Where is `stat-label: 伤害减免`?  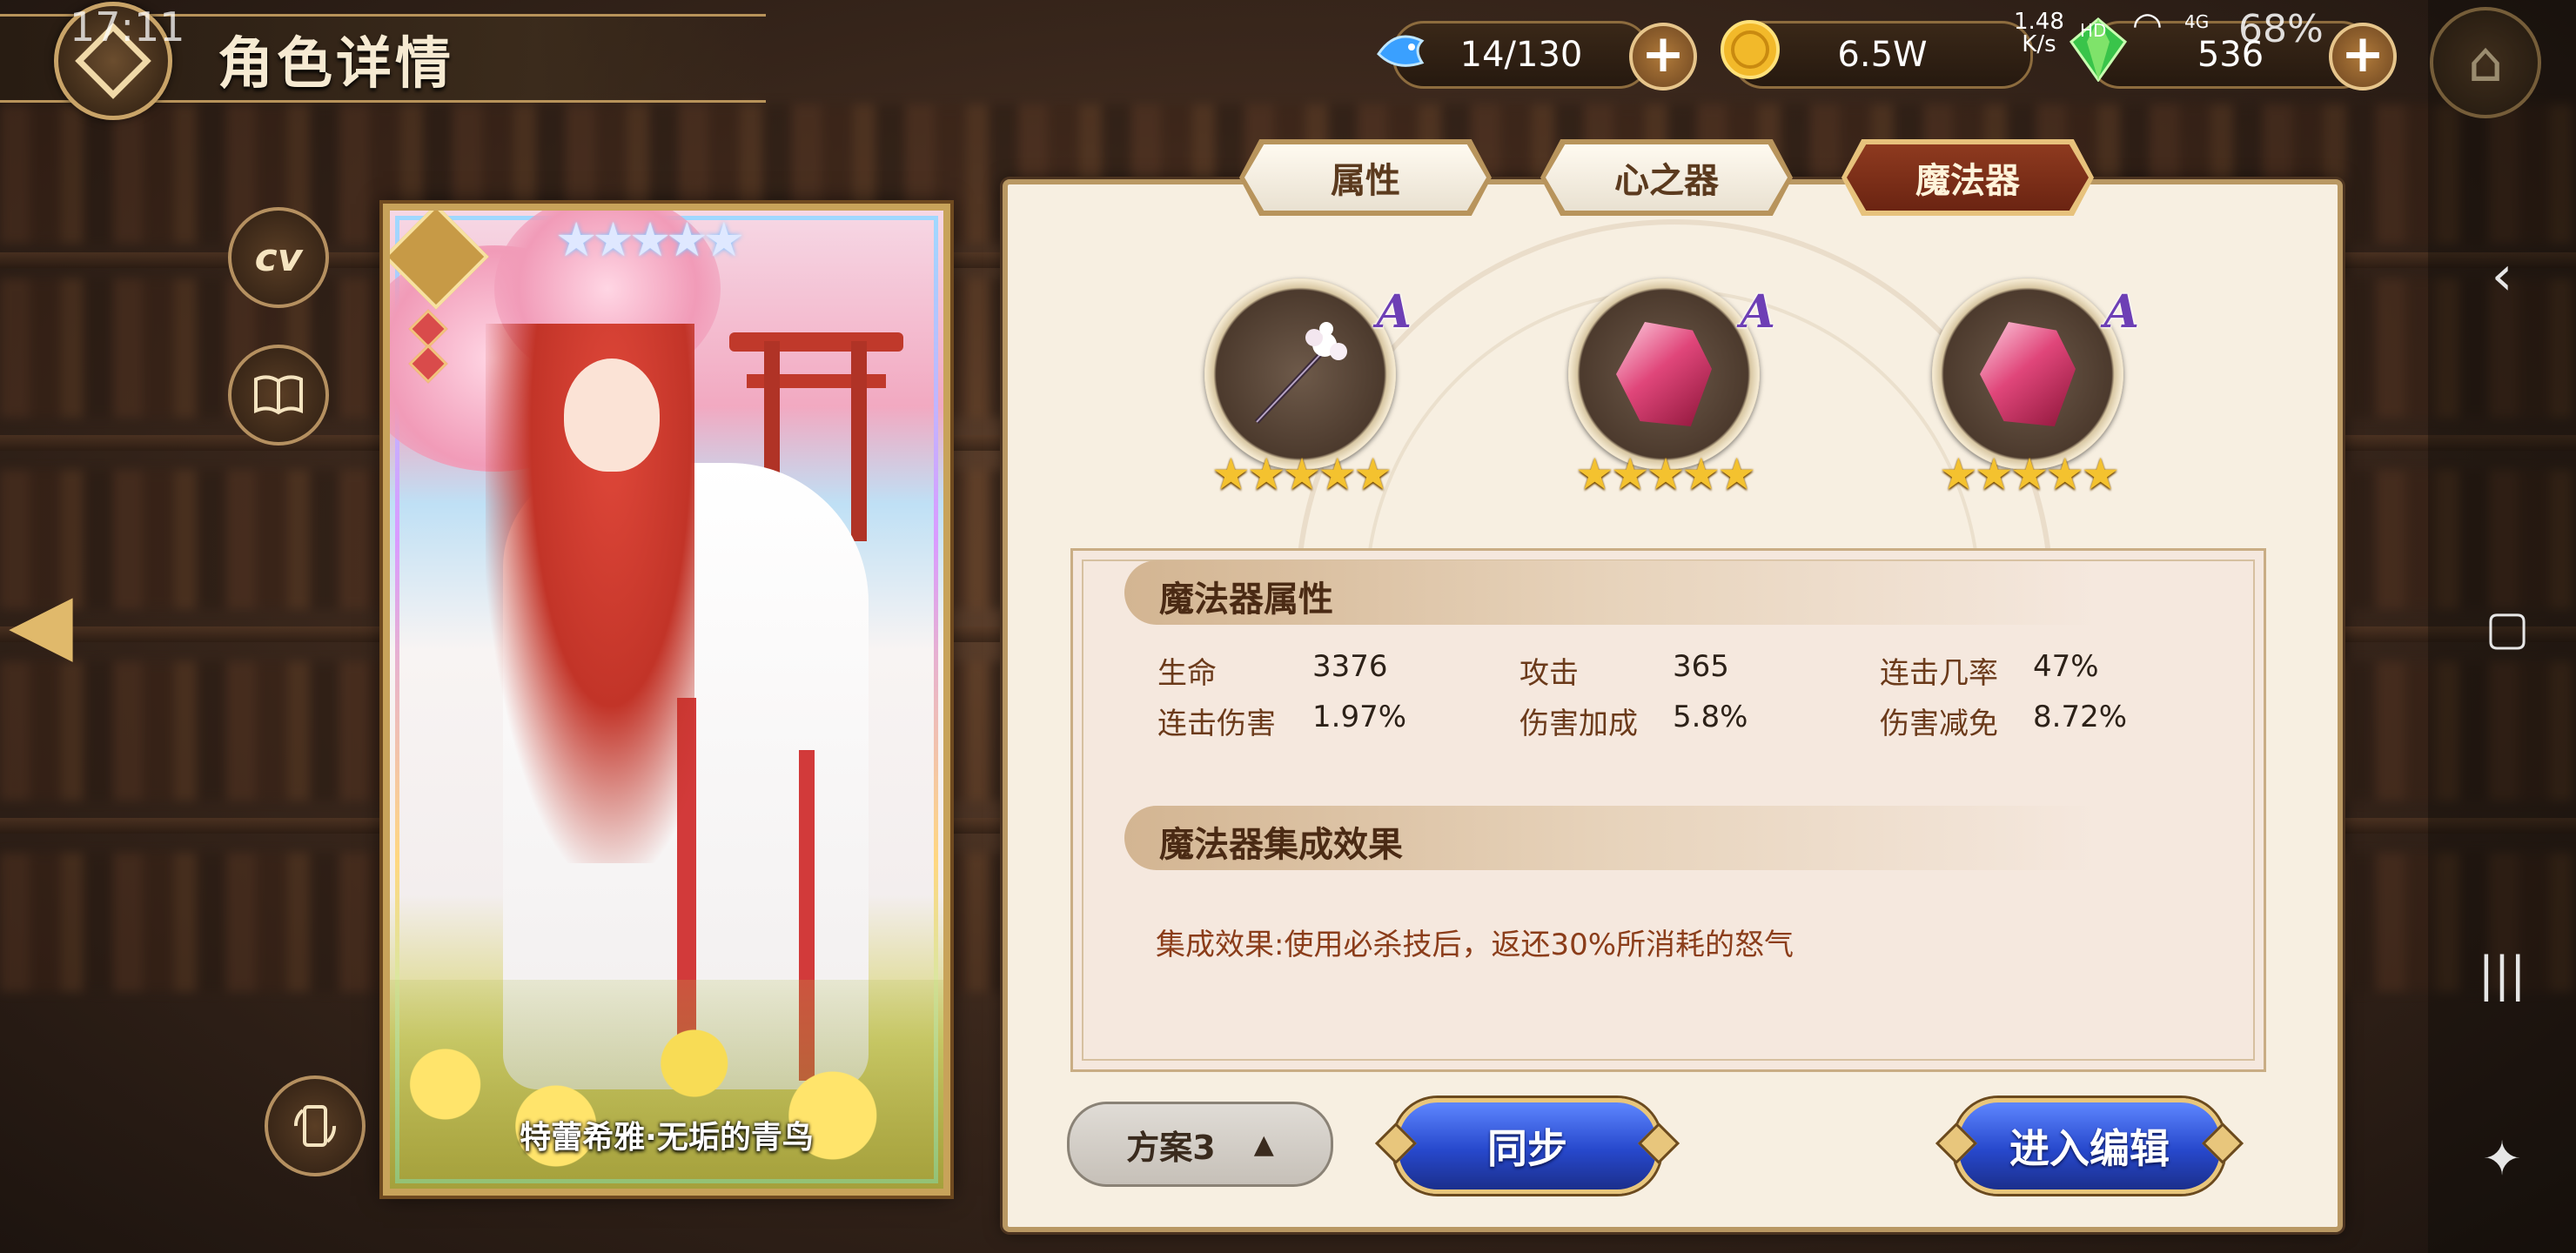 stat-label: 伤害减免 is located at coordinates (1939, 724).